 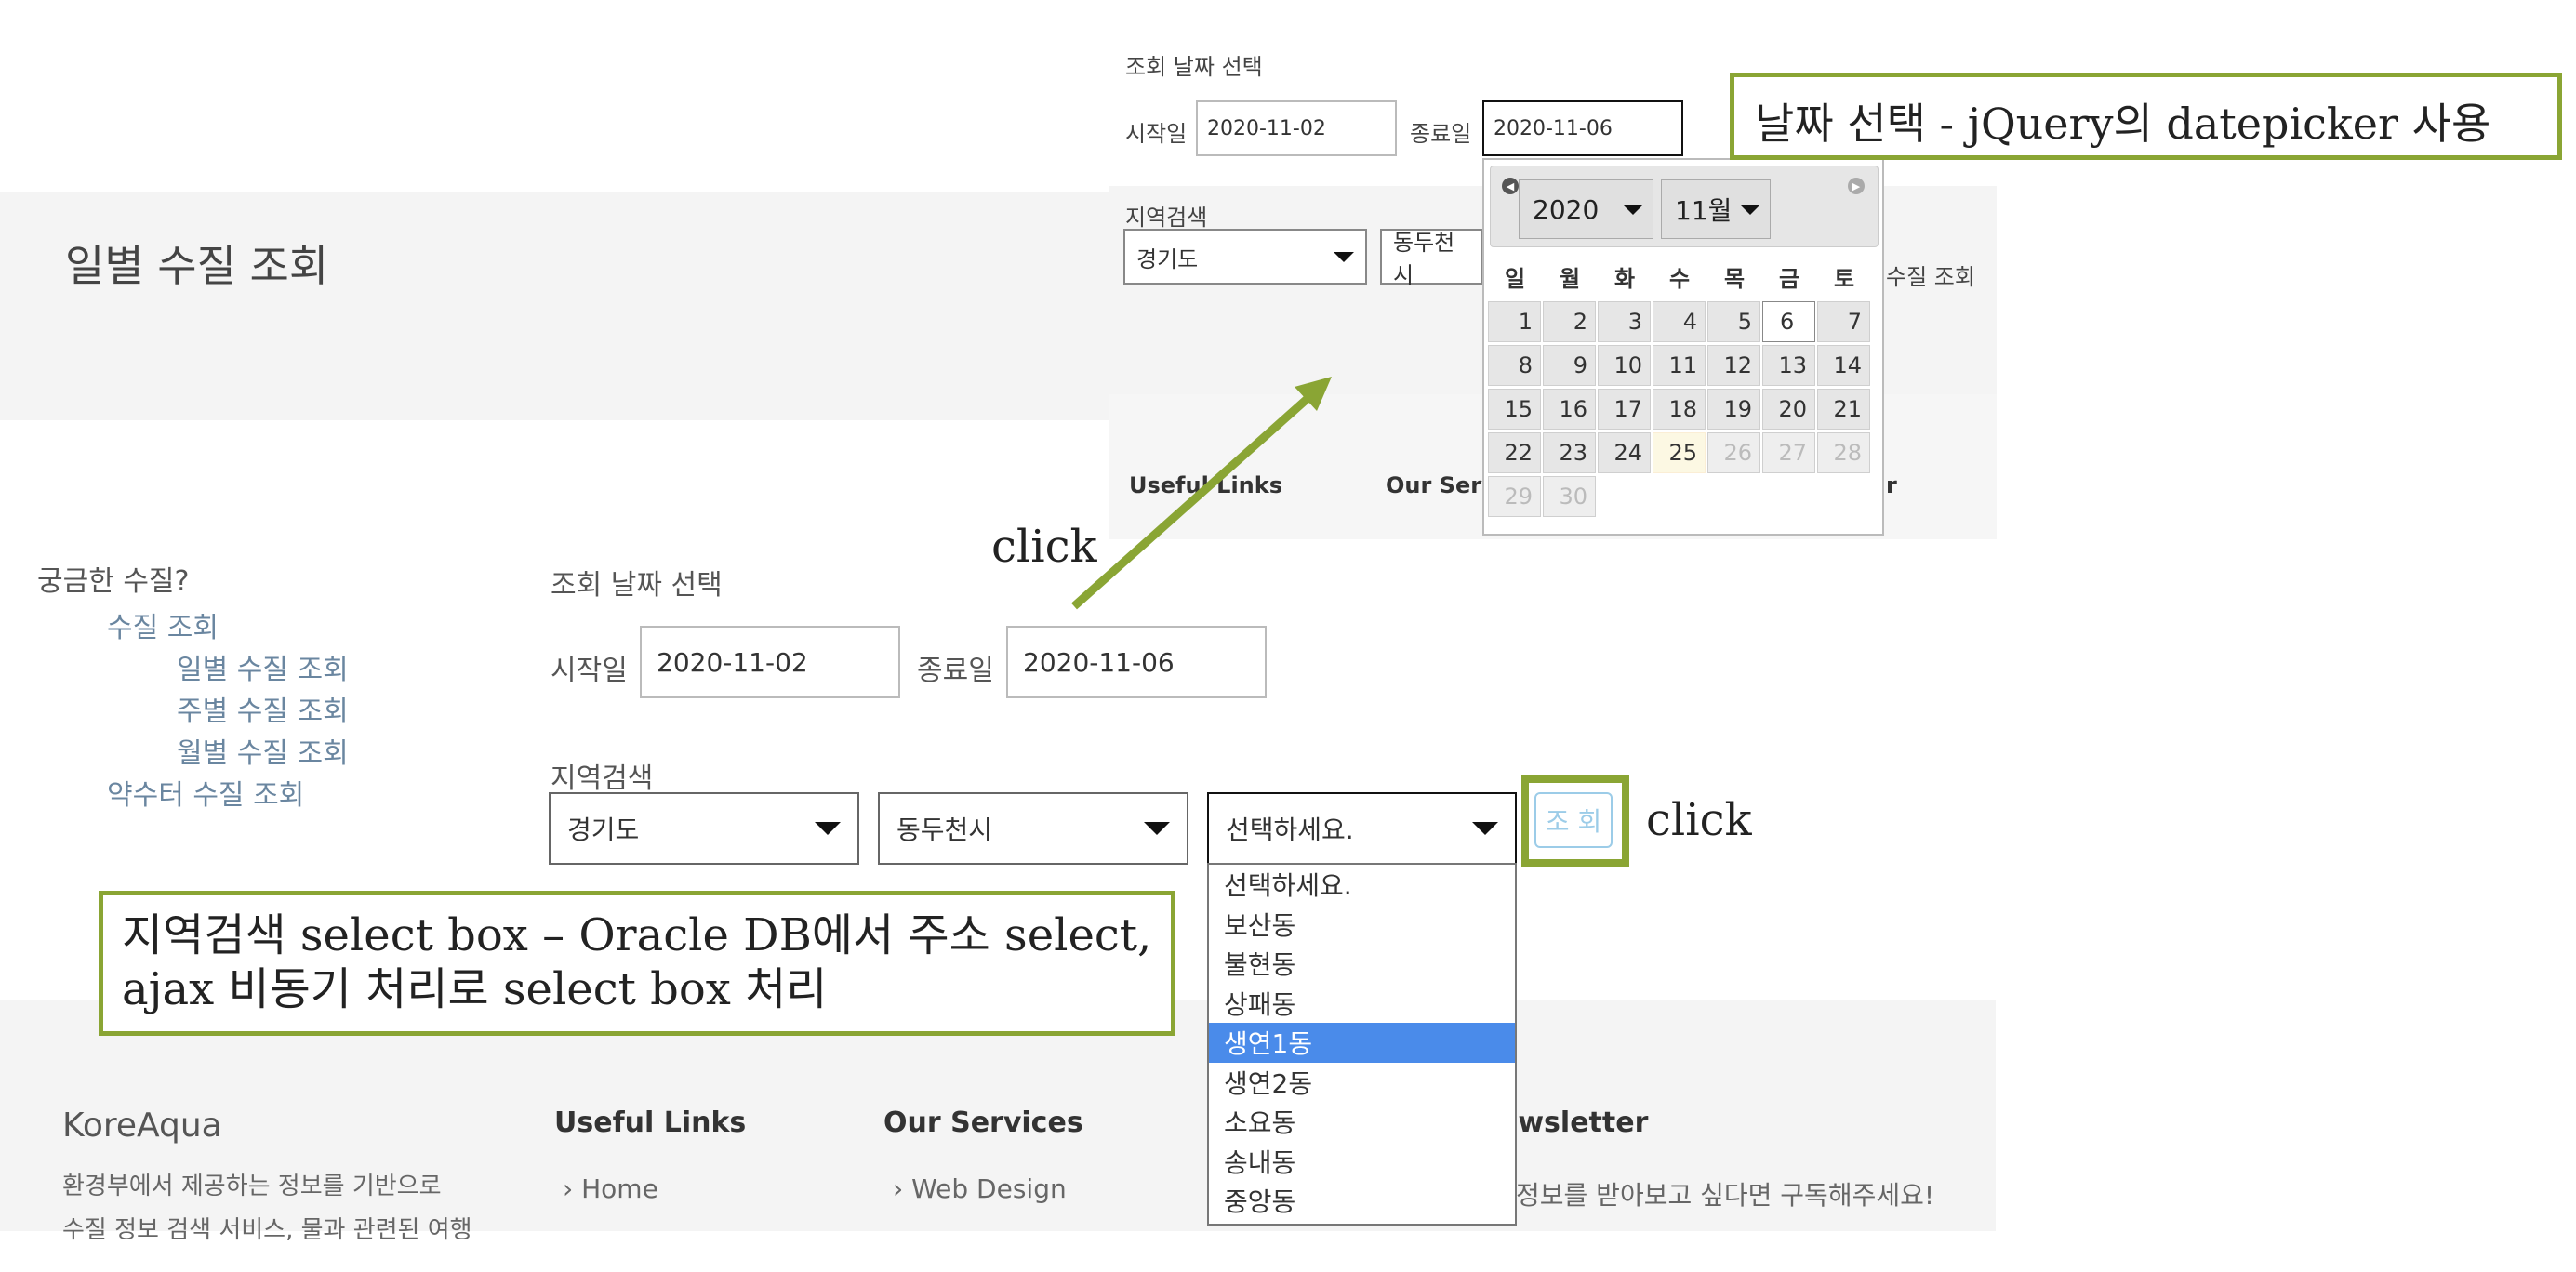 What do you see at coordinates (1201, 493) in the screenshot?
I see `annotation-arrow` at bounding box center [1201, 493].